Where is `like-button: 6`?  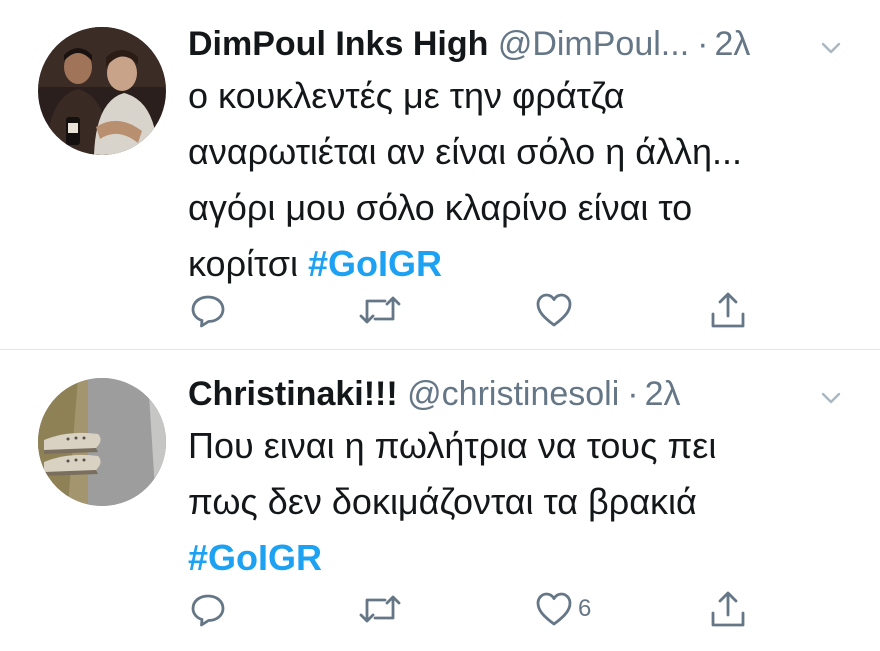 like-button: 6 is located at coordinates (562, 609).